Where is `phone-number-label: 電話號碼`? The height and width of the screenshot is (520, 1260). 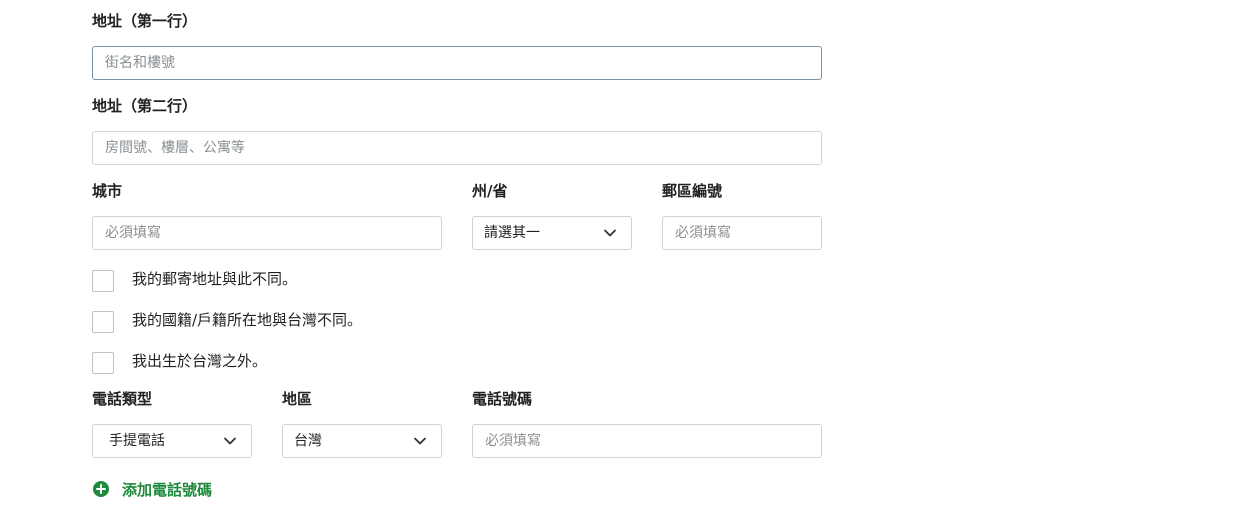 phone-number-label: 電話號碼 is located at coordinates (502, 399).